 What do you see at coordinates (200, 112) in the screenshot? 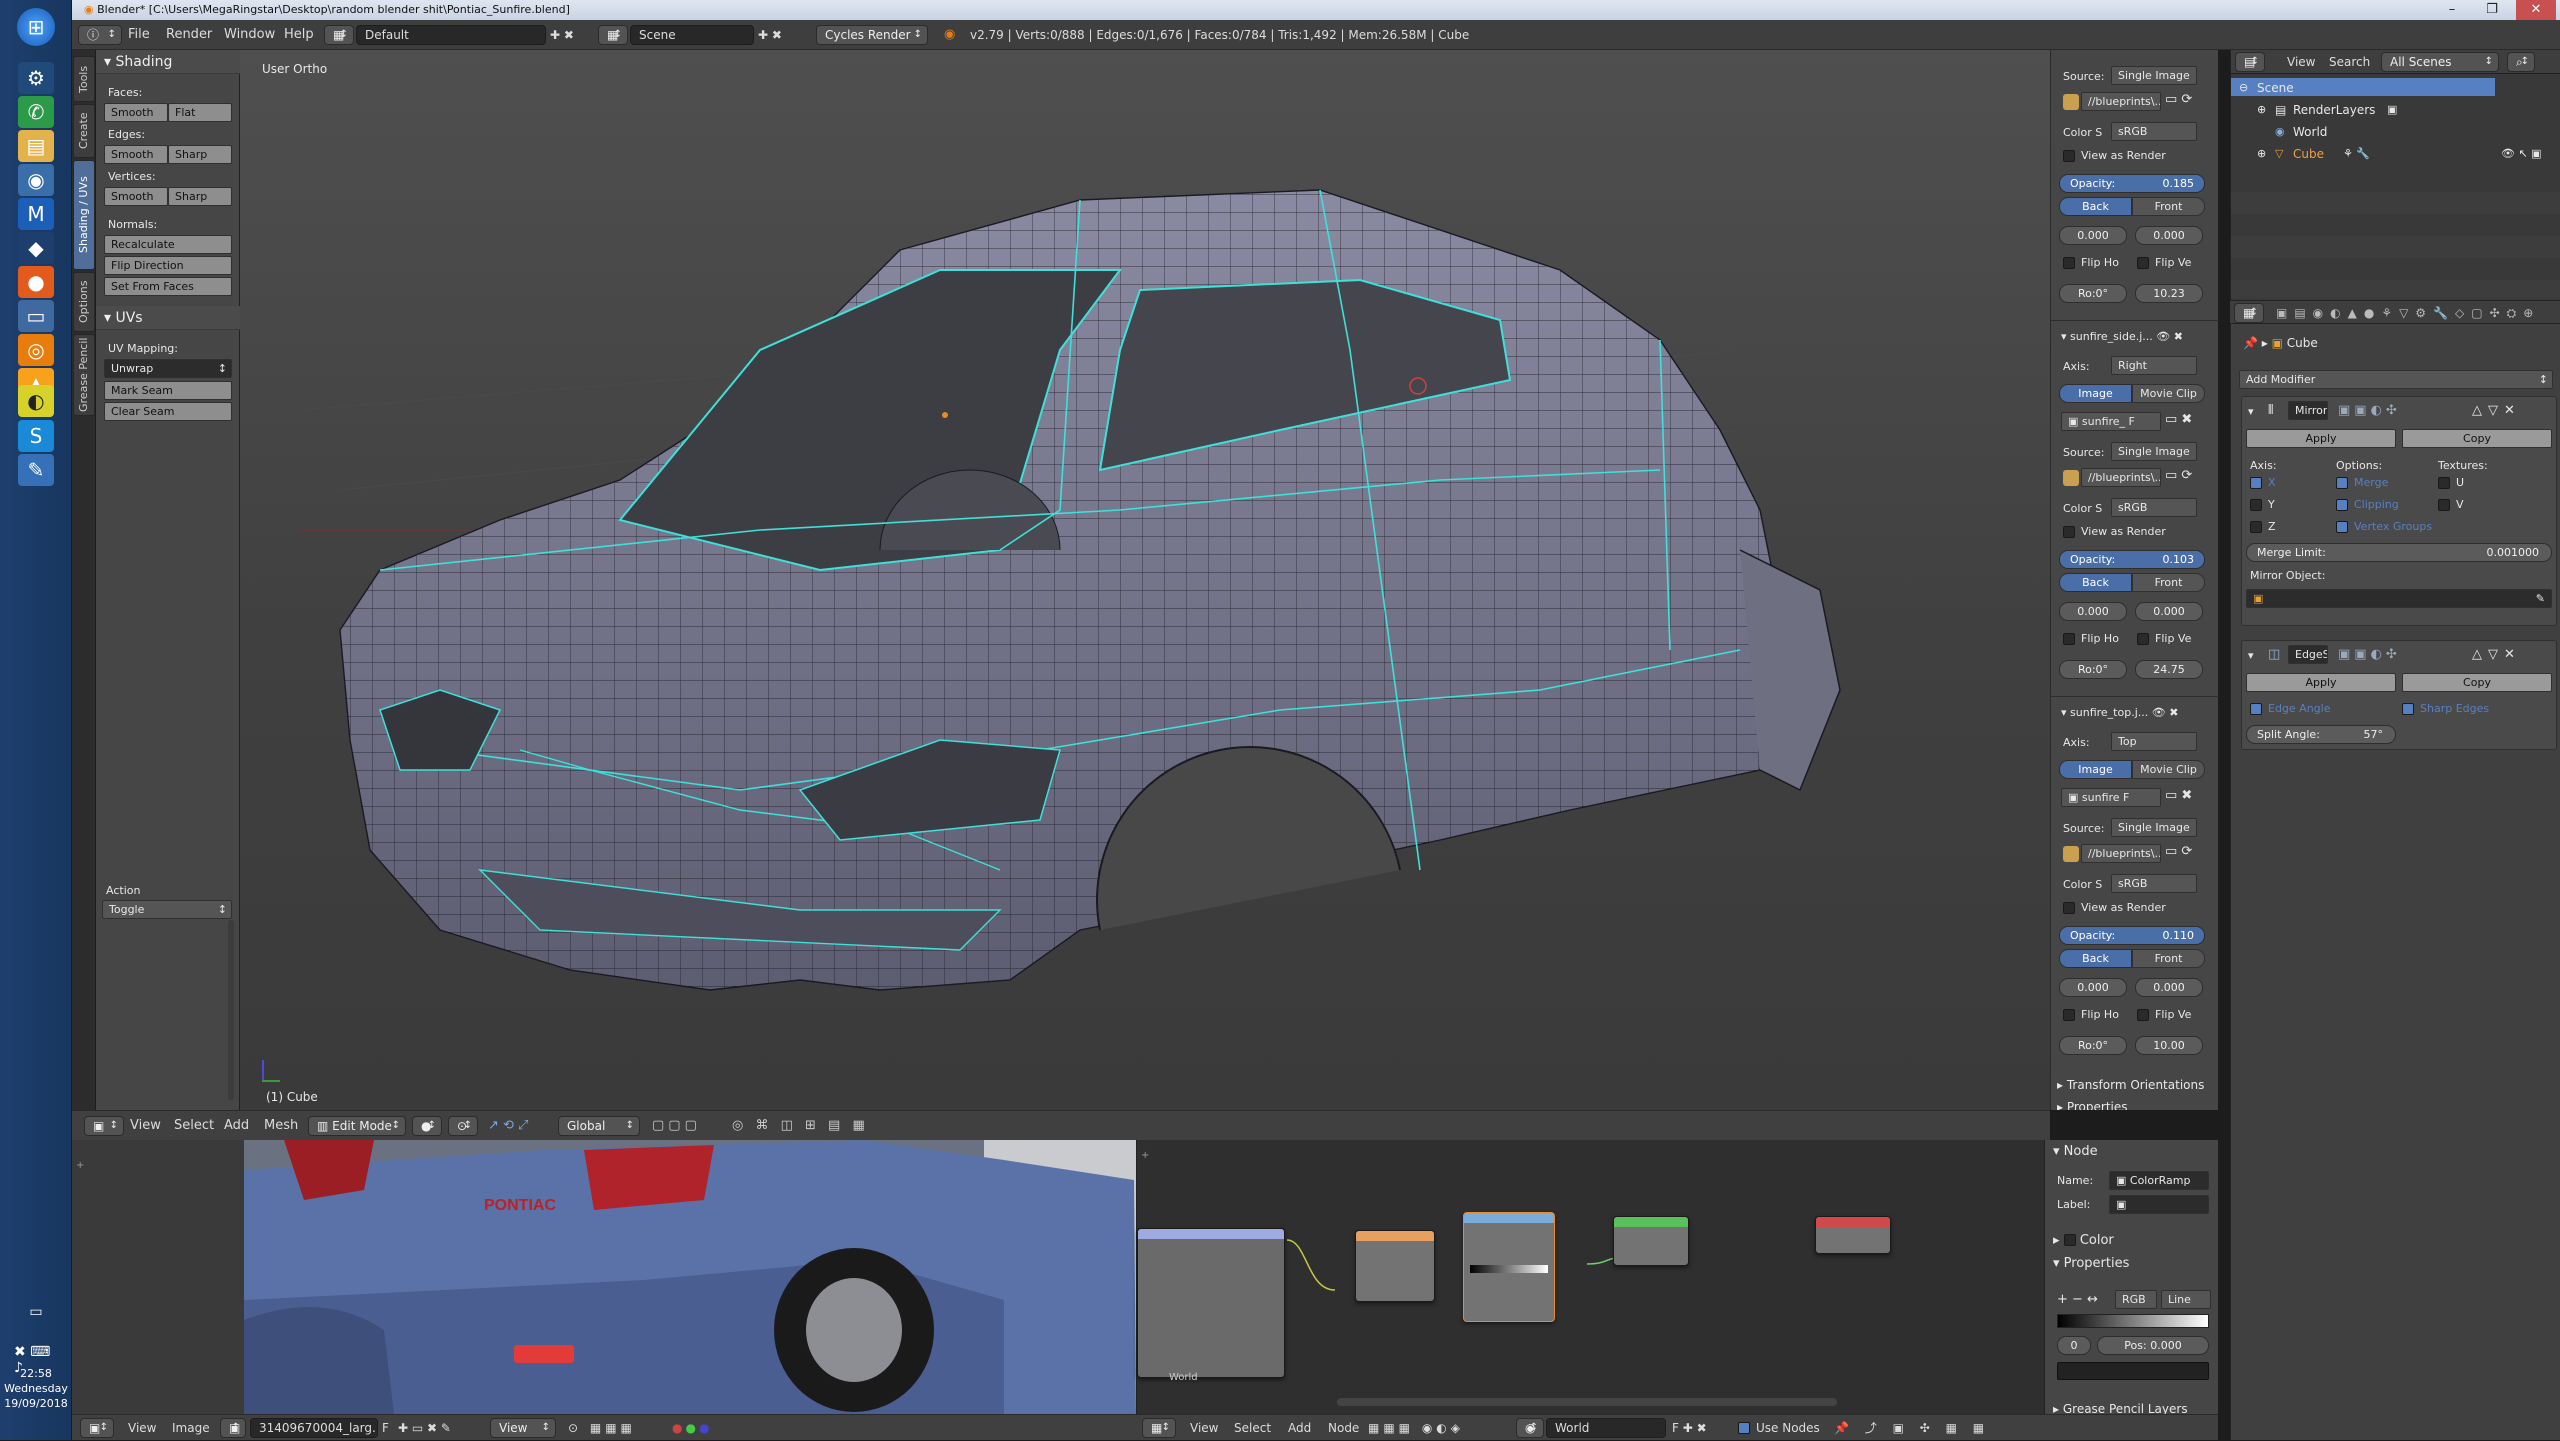
I see `faces-flat-button: Flat` at bounding box center [200, 112].